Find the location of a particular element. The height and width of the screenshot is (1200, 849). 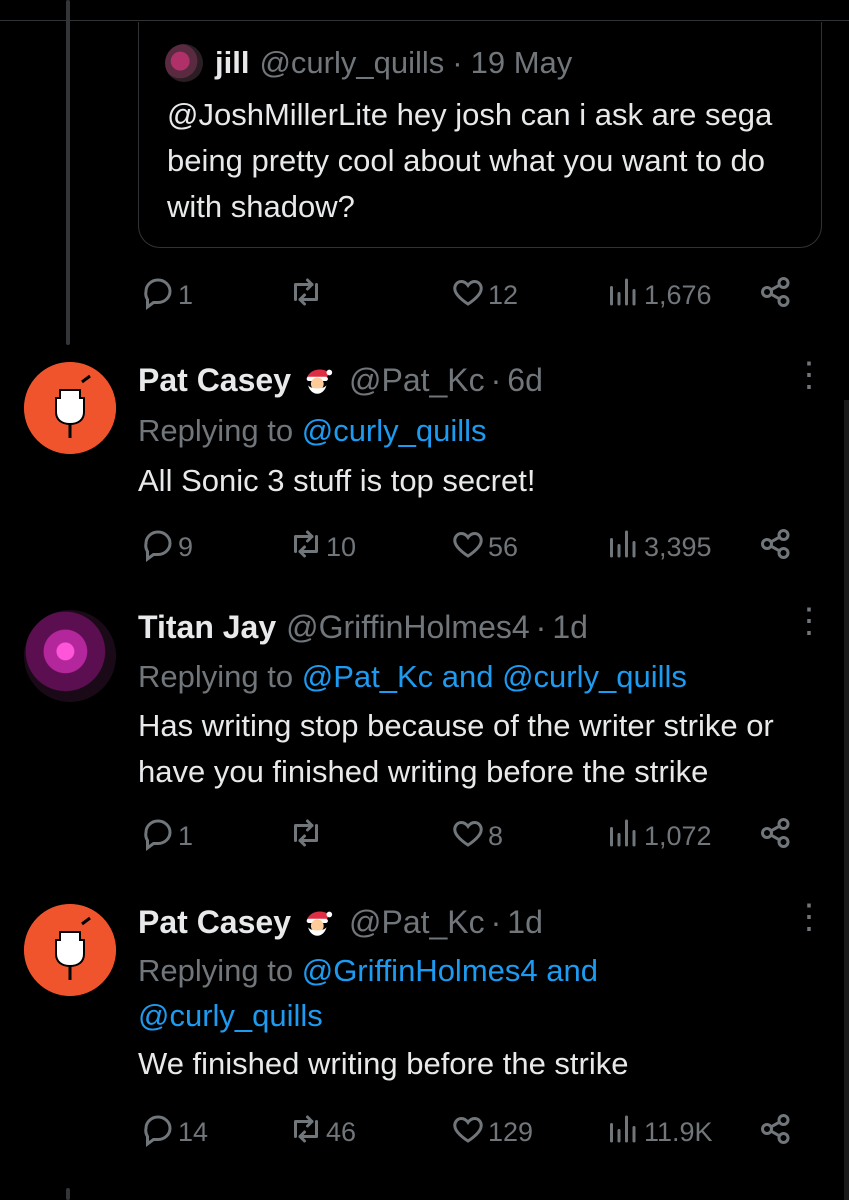

quoted-tweet-header: jill @curly_quills · 19 May is located at coordinates (368, 63).